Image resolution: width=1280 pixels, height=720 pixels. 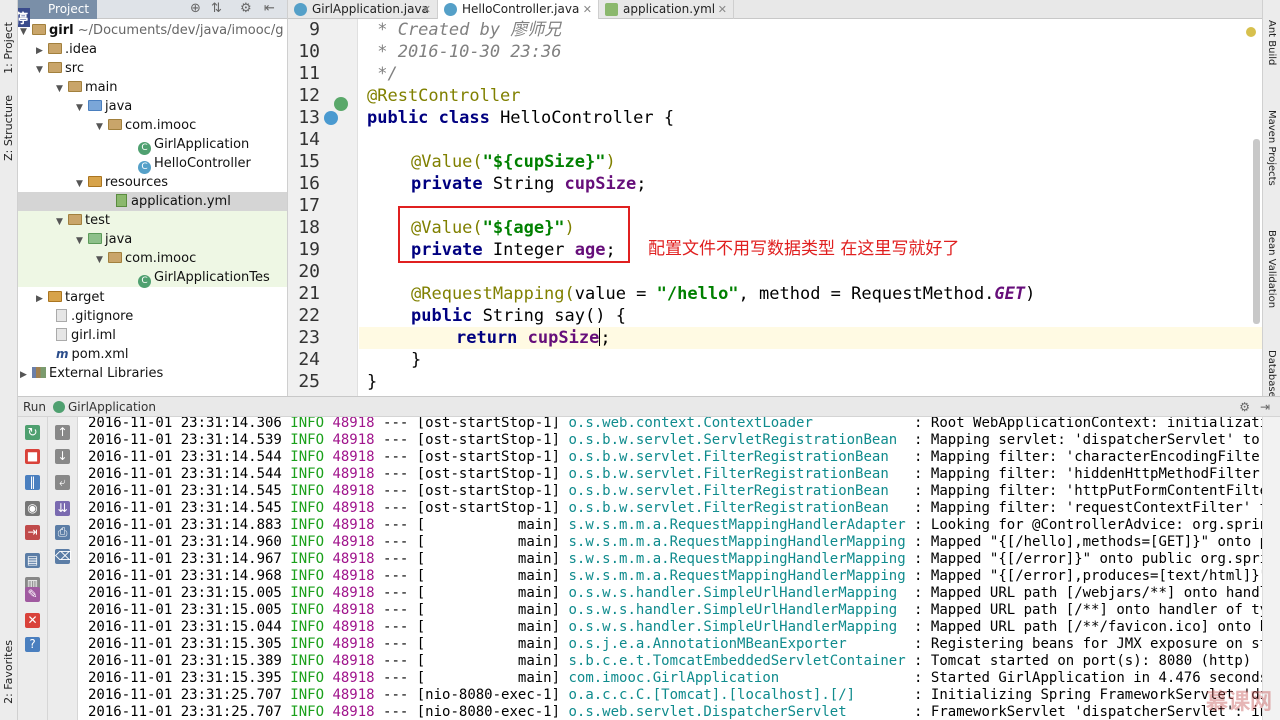 What do you see at coordinates (305, 161) in the screenshot?
I see `line-number: 15` at bounding box center [305, 161].